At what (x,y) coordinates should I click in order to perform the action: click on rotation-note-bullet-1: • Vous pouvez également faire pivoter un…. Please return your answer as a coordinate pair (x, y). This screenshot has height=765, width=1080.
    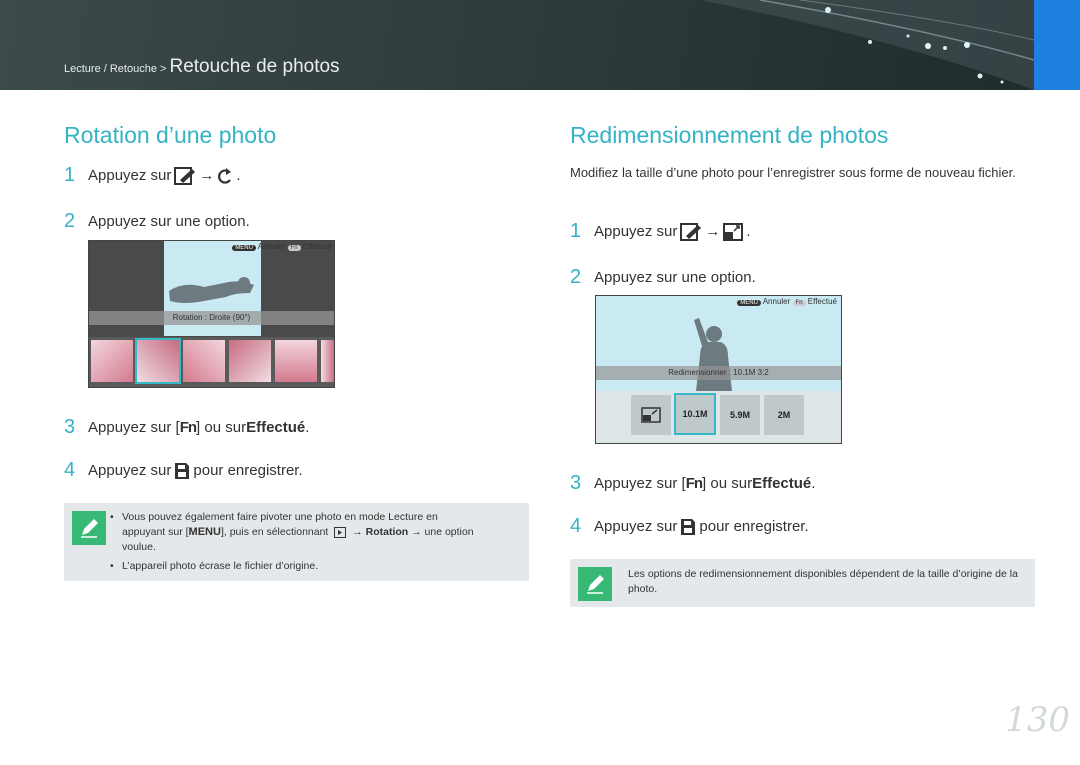
    Looking at the image, I should click on (292, 532).